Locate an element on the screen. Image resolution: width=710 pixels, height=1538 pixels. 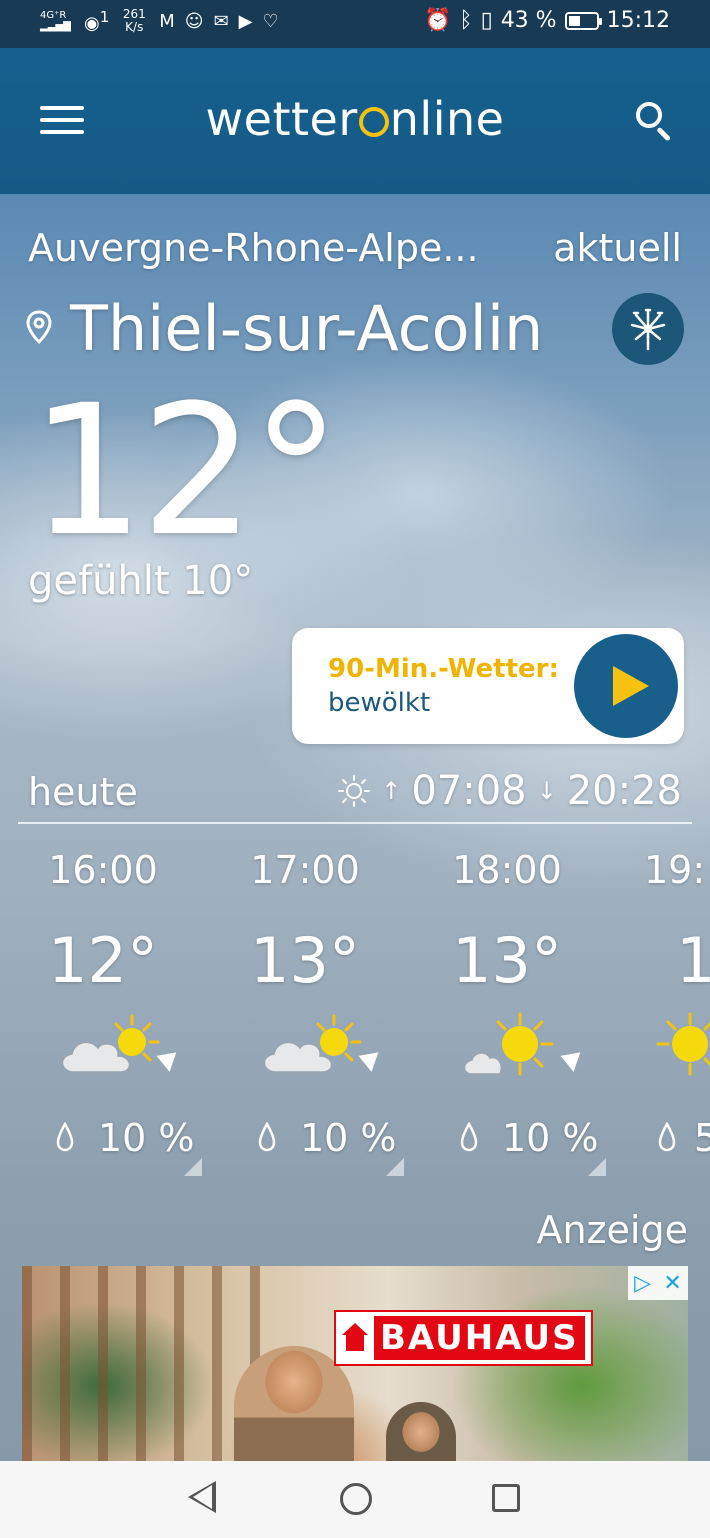
hour-time: 16:00 is located at coordinates (103, 870).